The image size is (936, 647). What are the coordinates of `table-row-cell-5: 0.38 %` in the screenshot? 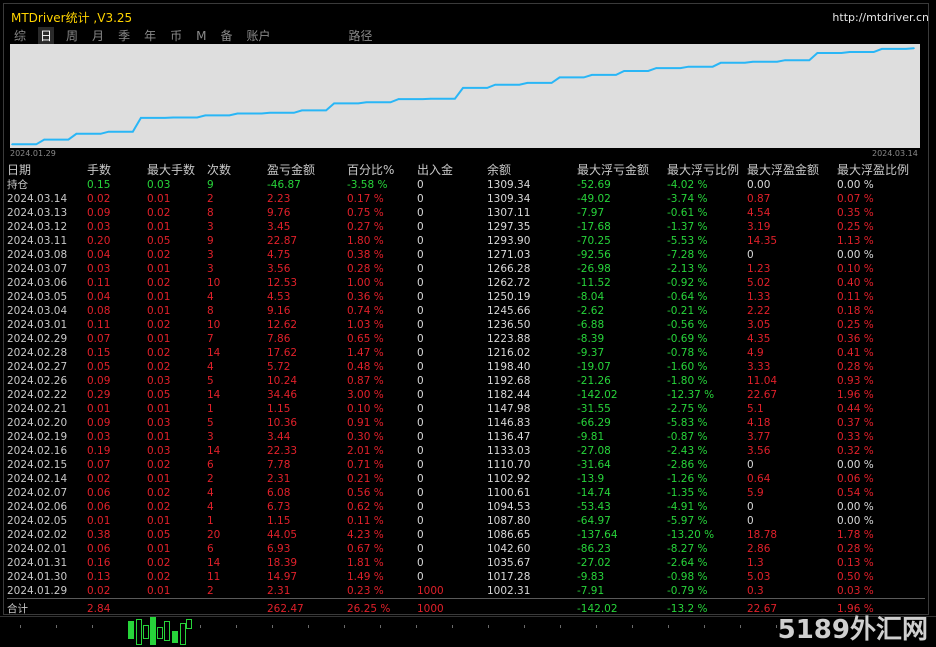 It's located at (365, 255).